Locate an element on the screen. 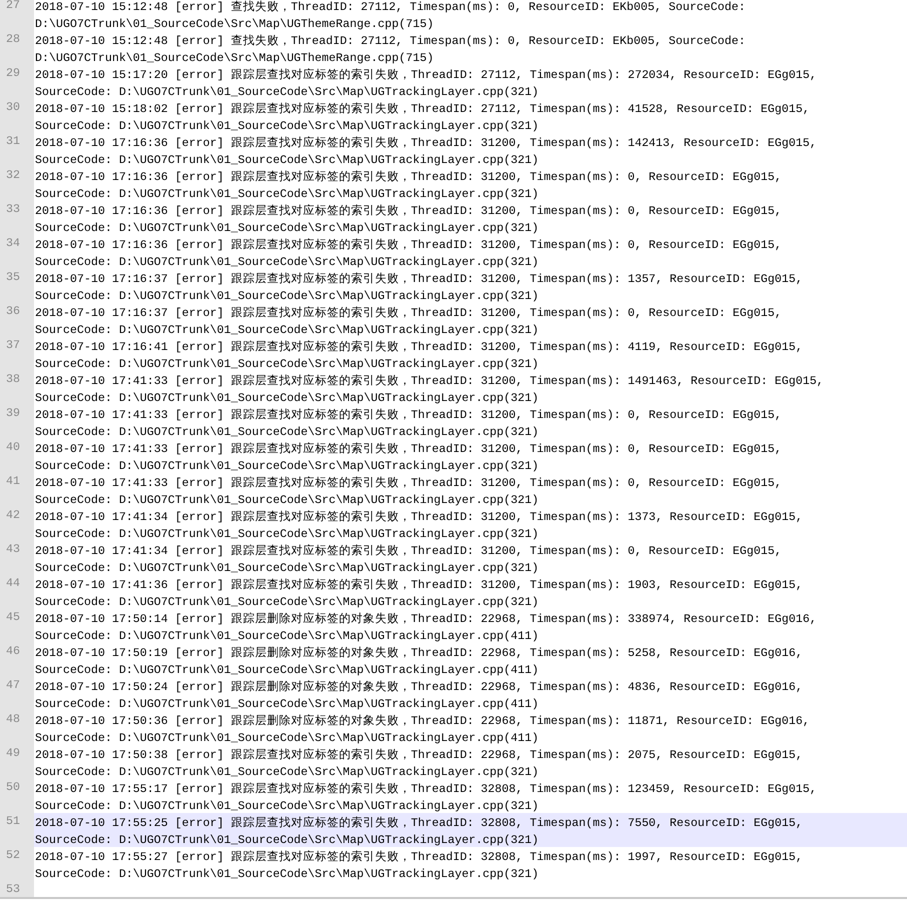 The height and width of the screenshot is (903, 907). log-text: 2018-07-10 17:50:38 [error] 跟踪层查找对应标签的索引失败，ThreadID: 22968, Timespan(ms): 2075, ResourceID: EGg015, is located at coordinates (419, 755).